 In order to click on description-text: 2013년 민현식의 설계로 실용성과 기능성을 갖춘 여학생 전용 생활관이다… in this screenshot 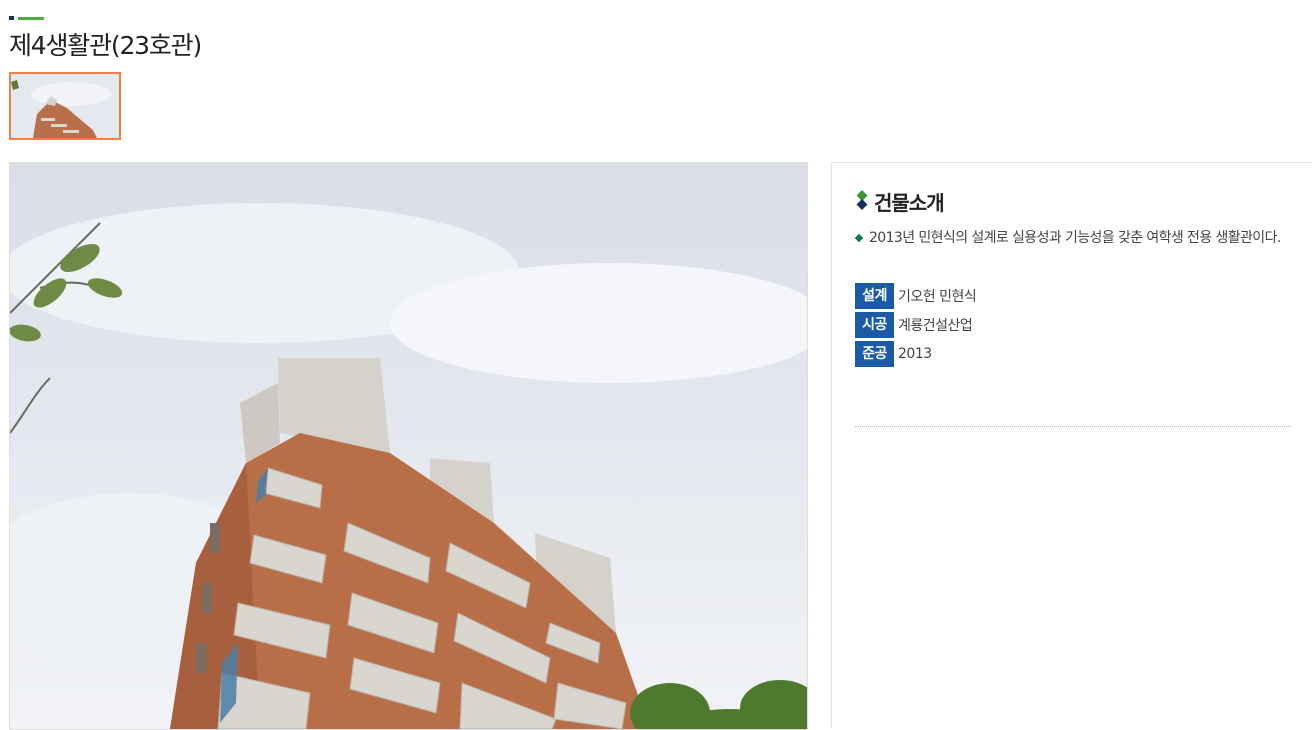, I will do `click(1075, 238)`.